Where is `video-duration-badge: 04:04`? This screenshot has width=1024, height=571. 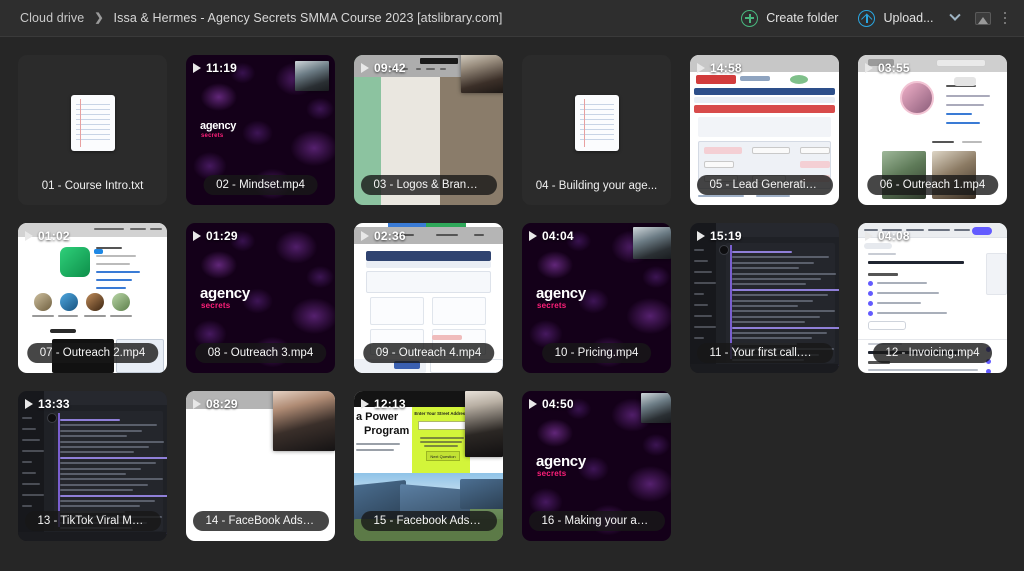 video-duration-badge: 04:04 is located at coordinates (551, 236).